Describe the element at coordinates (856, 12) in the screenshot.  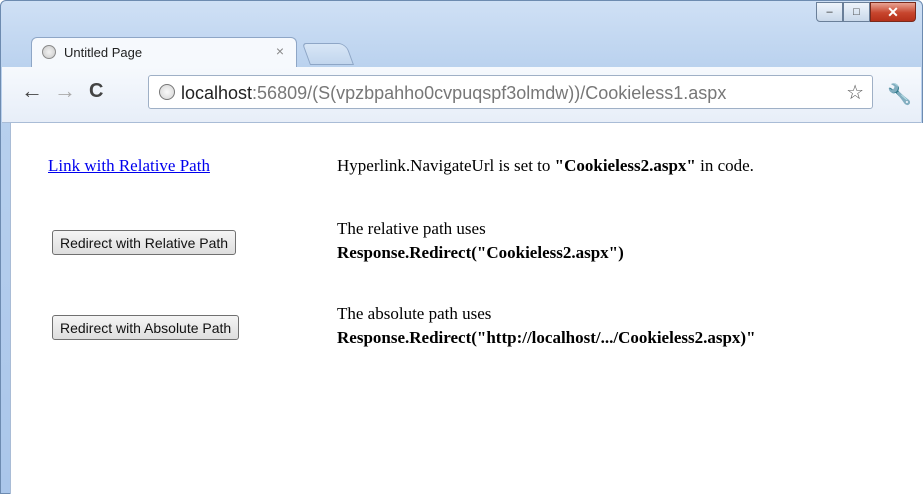
I see `maximize-button: □` at that location.